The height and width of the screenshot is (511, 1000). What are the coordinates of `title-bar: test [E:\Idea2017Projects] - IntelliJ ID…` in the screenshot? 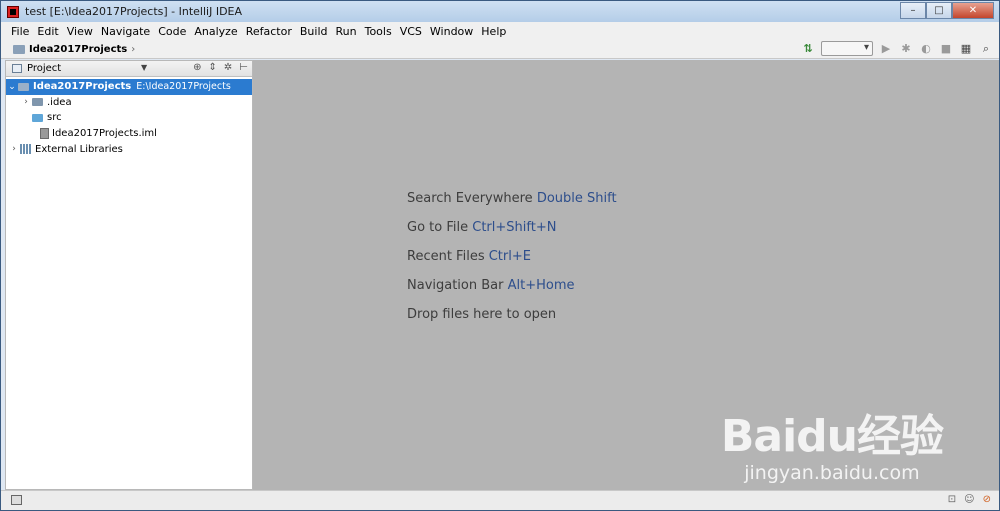 It's located at (500, 11).